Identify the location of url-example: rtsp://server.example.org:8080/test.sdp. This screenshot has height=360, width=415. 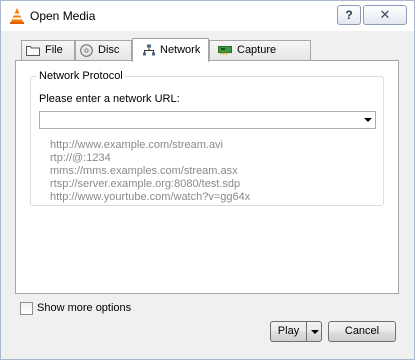
(145, 184).